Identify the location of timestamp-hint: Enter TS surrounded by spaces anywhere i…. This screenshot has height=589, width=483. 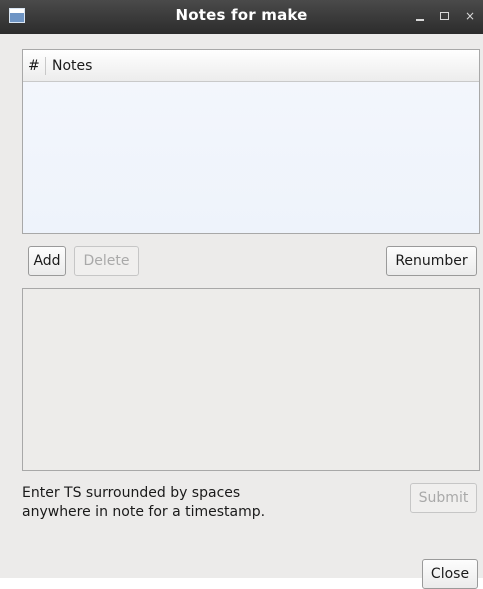
(192, 503).